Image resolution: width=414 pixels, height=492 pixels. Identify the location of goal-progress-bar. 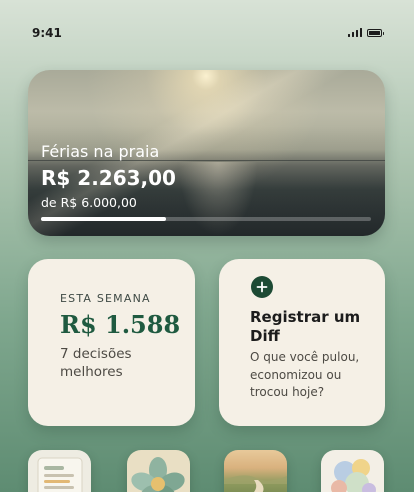
(104, 219).